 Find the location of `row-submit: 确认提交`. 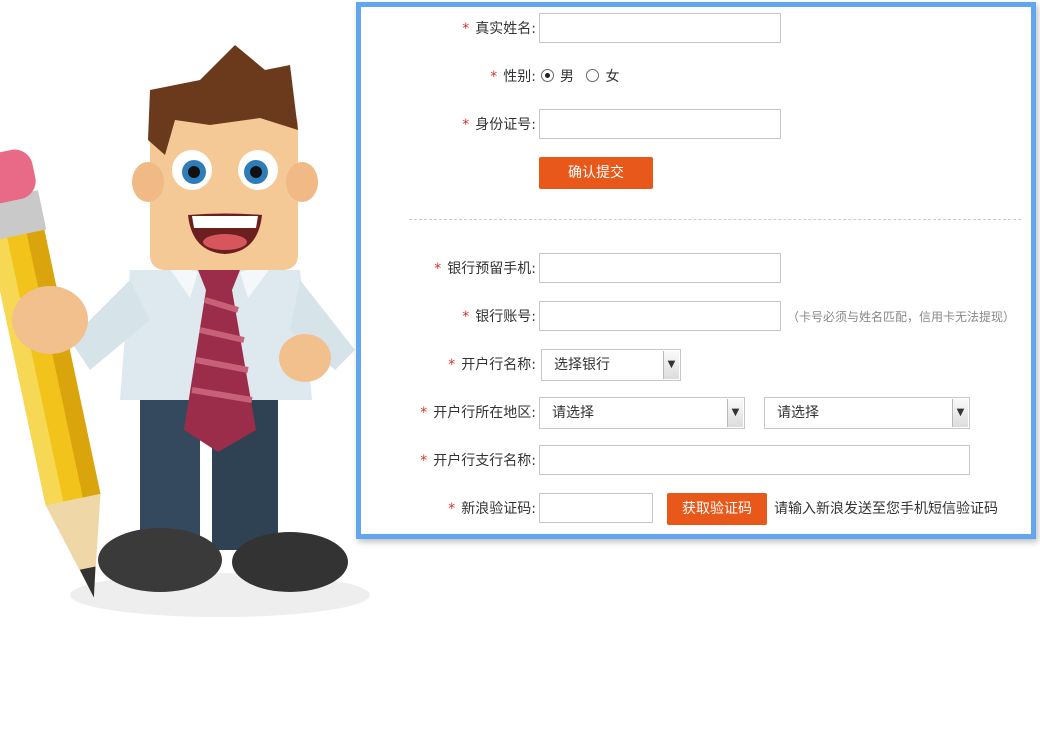

row-submit: 确认提交 is located at coordinates (696, 173).